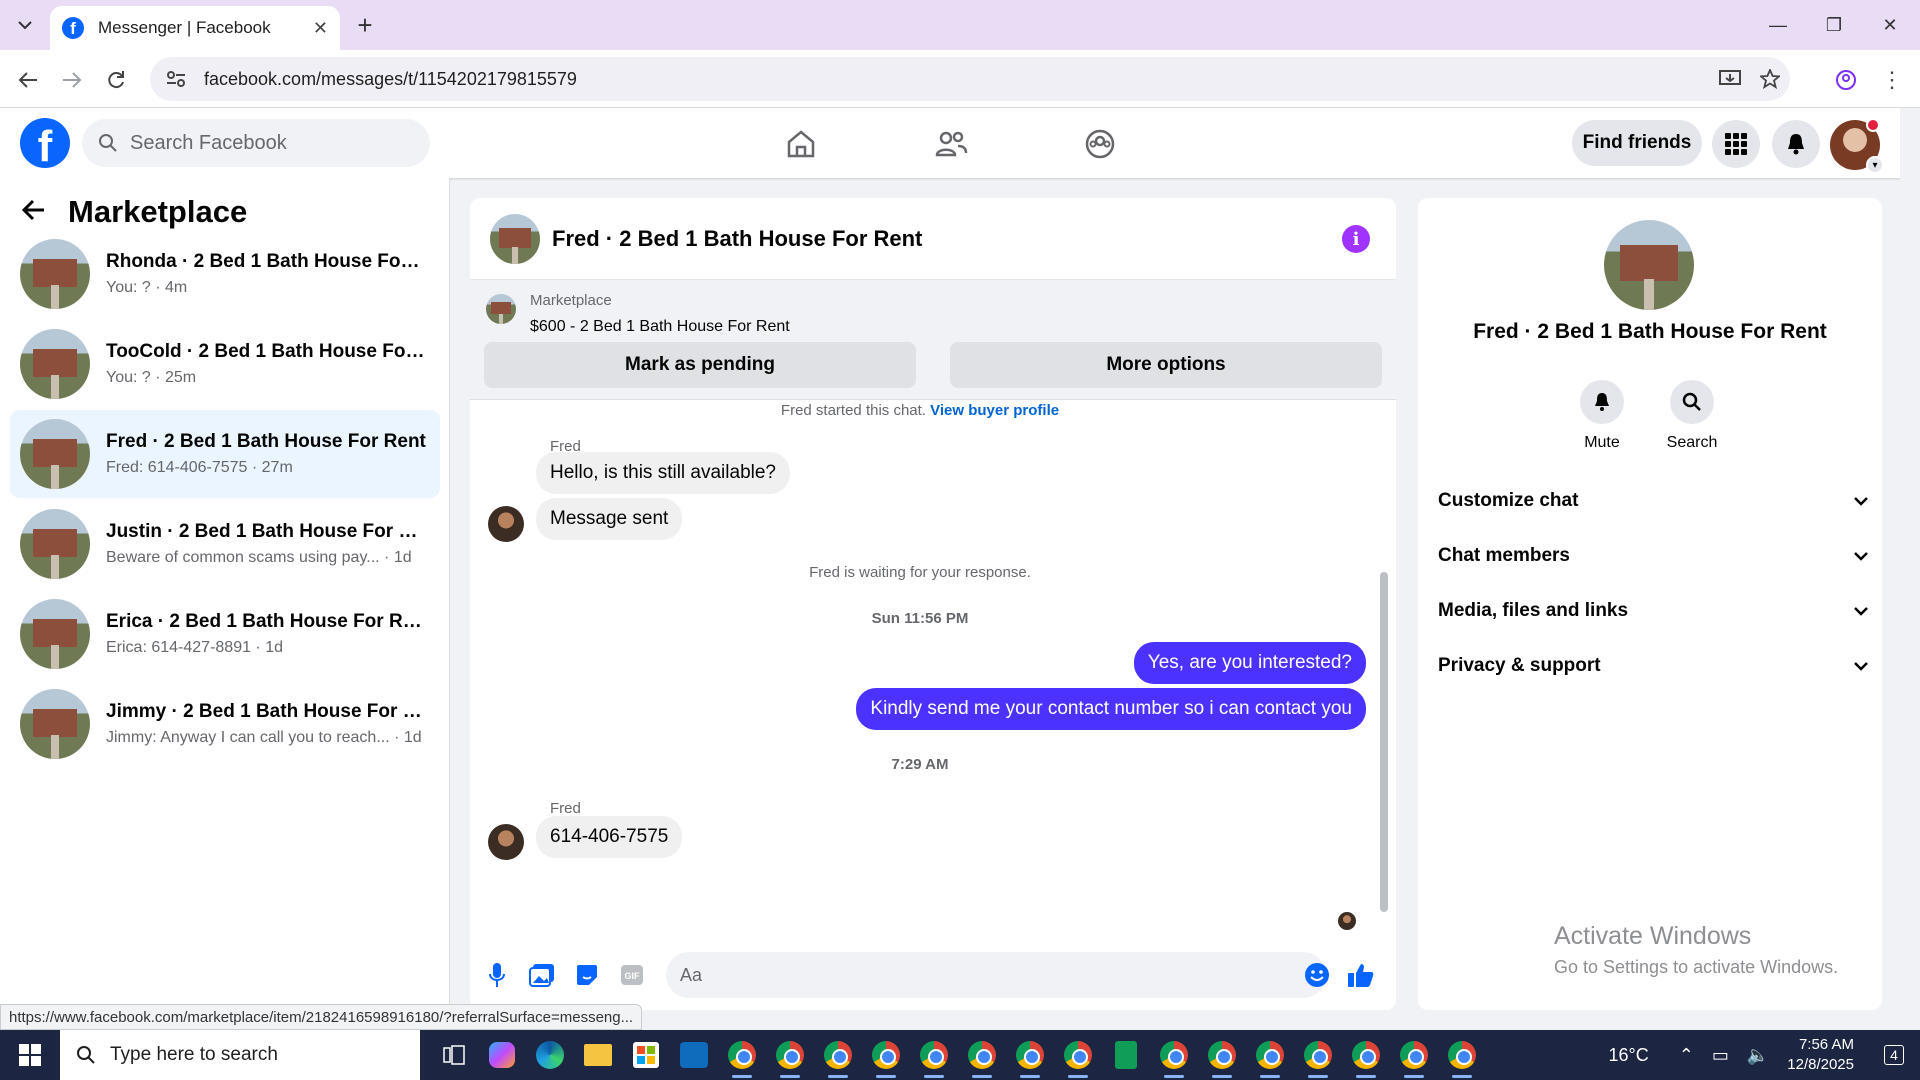 This screenshot has height=1080, width=1920. Describe the element at coordinates (1100, 144) in the screenshot. I see `groups-nav-icon` at that location.